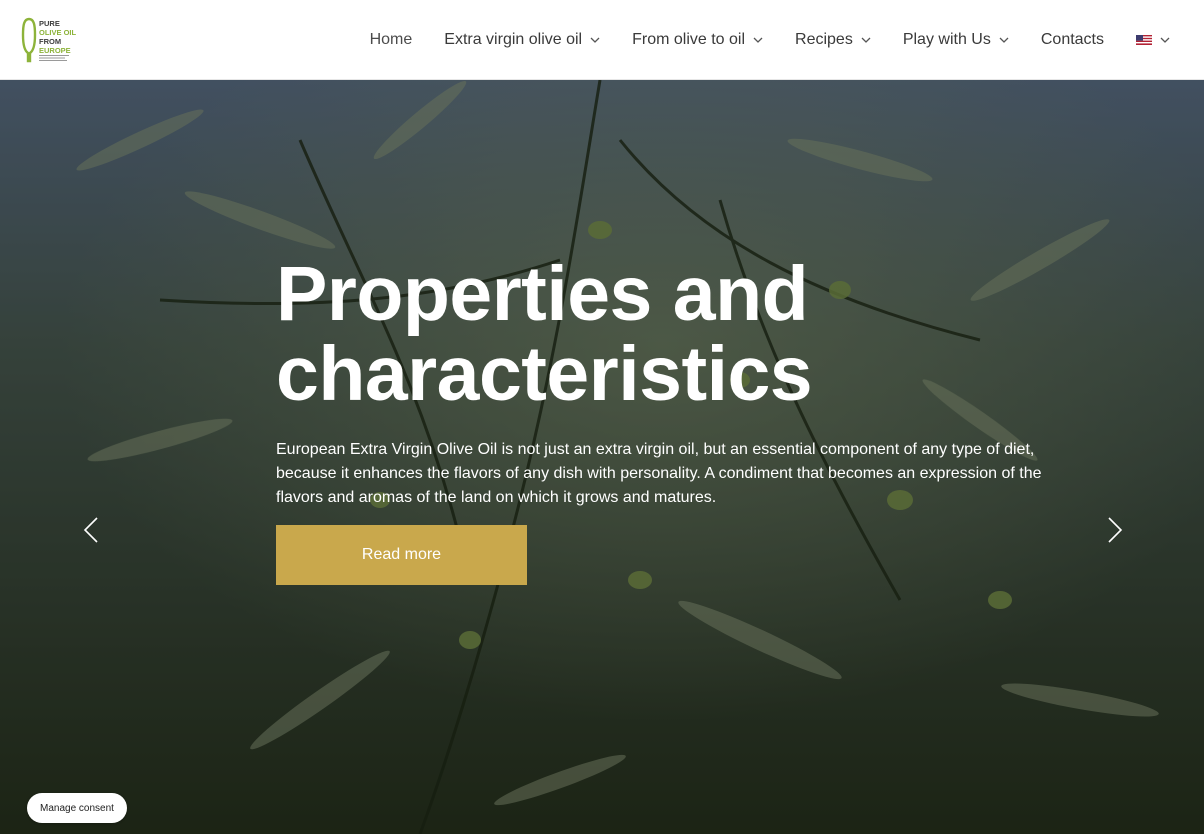 Image resolution: width=1204 pixels, height=834 pixels. I want to click on nav-item-home: Home, so click(391, 40).